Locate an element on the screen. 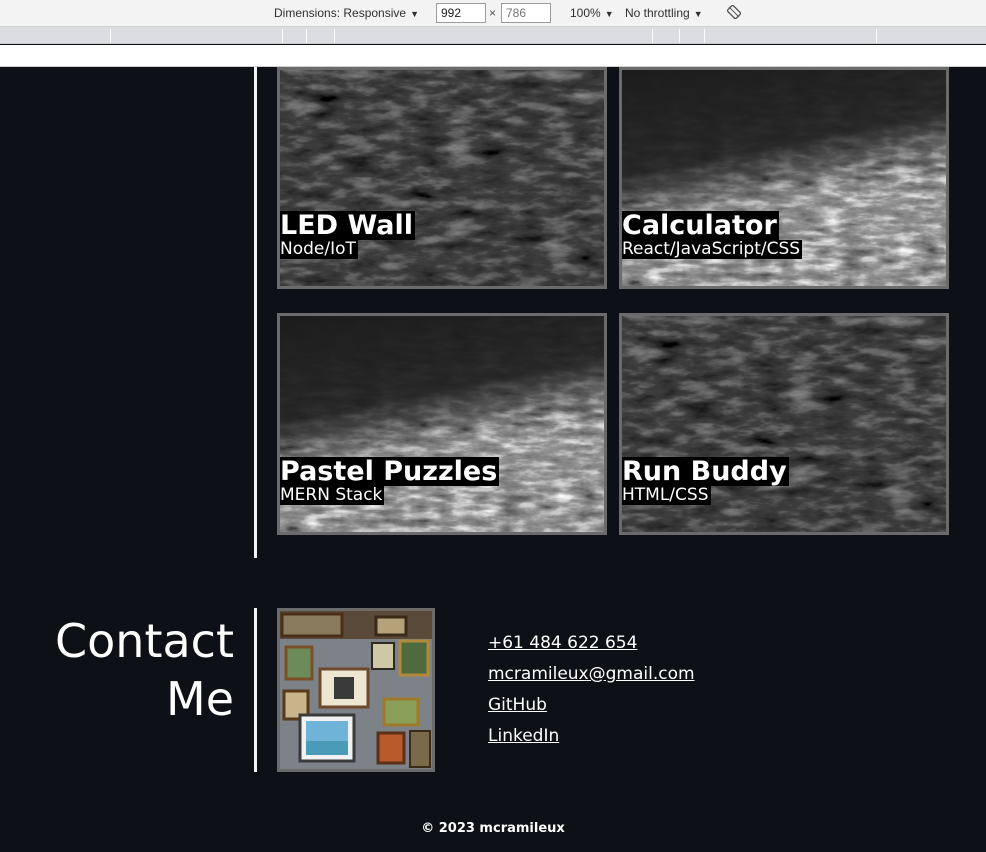 This screenshot has height=852, width=986. project-caption: LED Wall Node/IoT is located at coordinates (348, 234).